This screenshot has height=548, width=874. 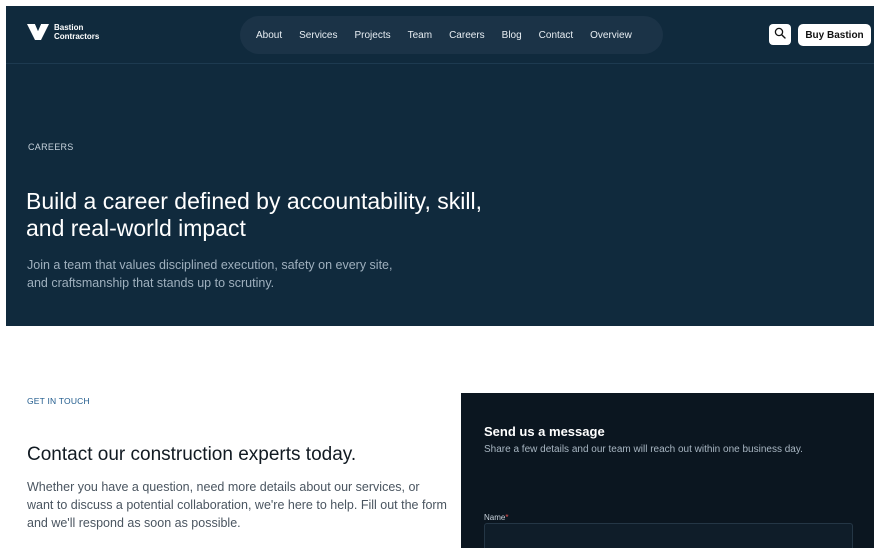 What do you see at coordinates (192, 454) in the screenshot?
I see `contact-title: Contact our construction experts today.` at bounding box center [192, 454].